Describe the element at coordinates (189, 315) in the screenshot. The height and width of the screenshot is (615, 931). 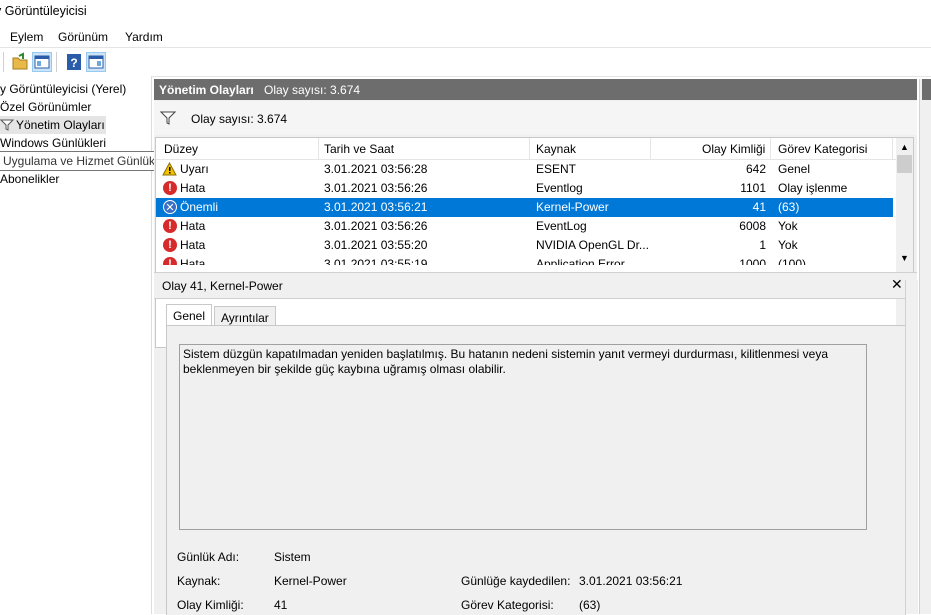
I see `tab-genel: Genel` at that location.